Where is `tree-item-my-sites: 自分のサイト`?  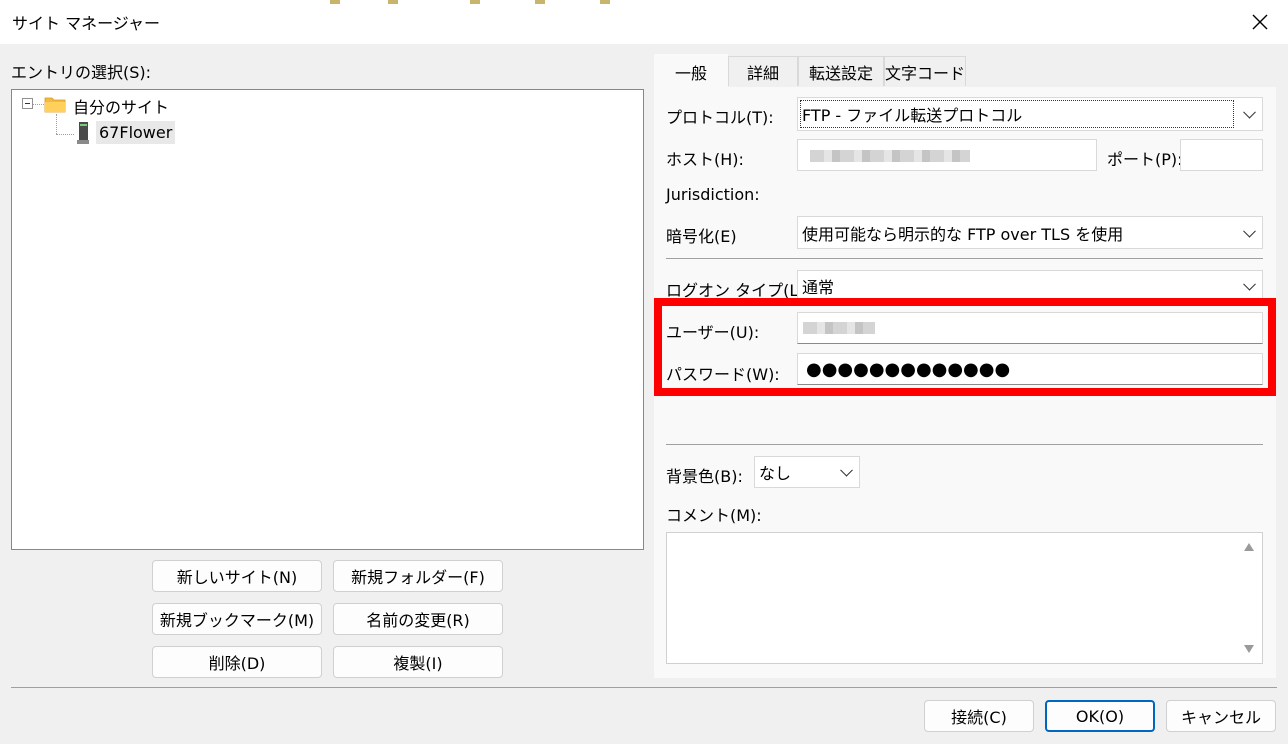 tree-item-my-sites: 自分のサイト is located at coordinates (121, 106).